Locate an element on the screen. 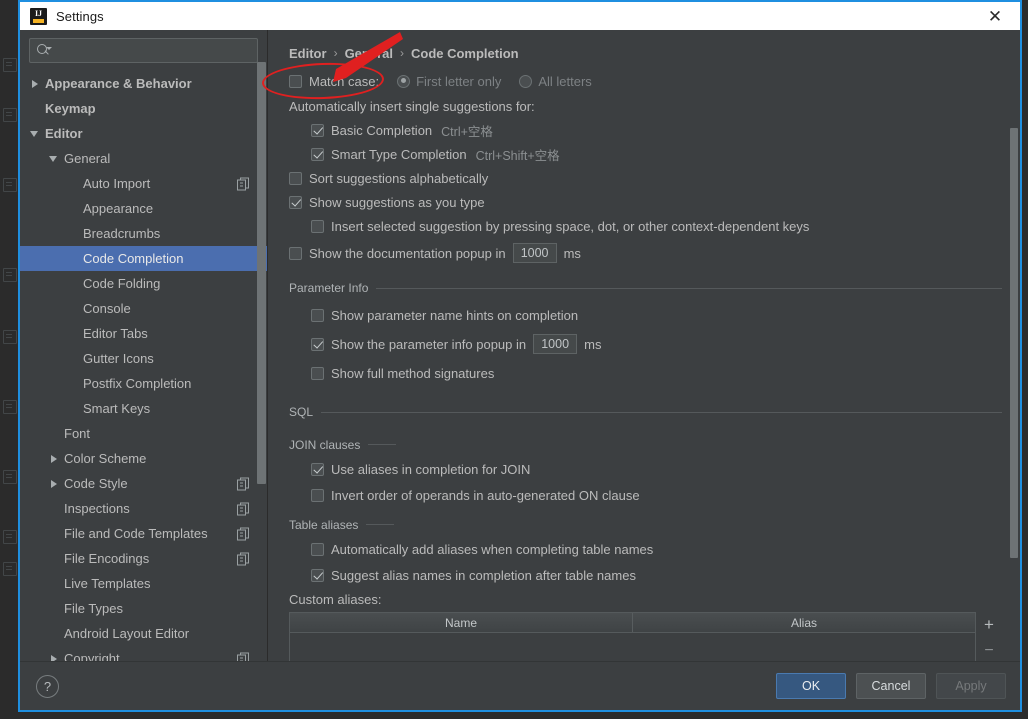  search-input is located at coordinates (154, 50).